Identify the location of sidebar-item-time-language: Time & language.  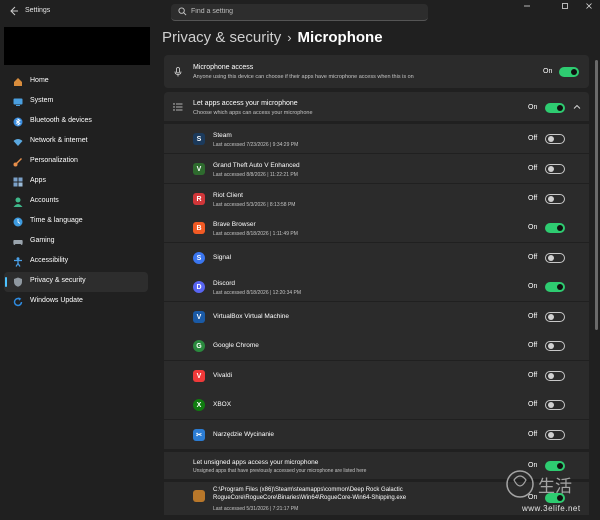
(76, 222).